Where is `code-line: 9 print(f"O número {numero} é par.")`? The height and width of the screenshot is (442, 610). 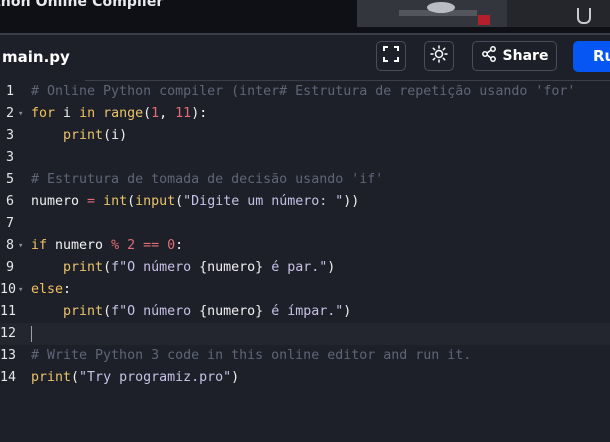
code-line: 9 print(f"O número {numero} é par.") is located at coordinates (305, 268).